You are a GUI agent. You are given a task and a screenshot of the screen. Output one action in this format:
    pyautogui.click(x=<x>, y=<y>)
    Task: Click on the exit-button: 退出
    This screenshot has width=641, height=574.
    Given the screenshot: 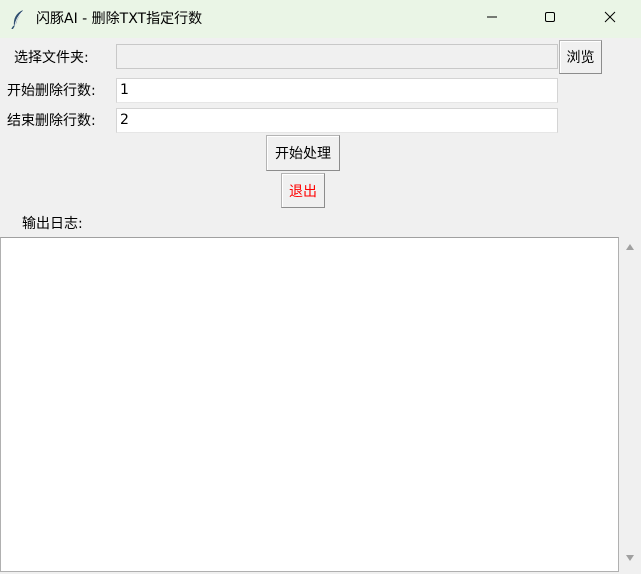 What is the action you would take?
    pyautogui.click(x=303, y=190)
    